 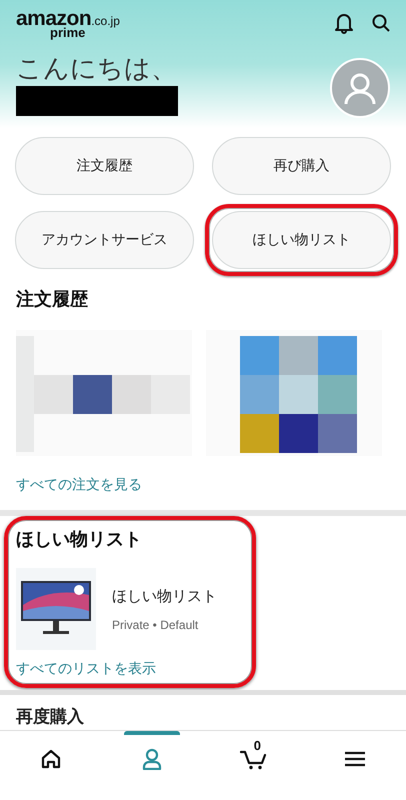 I want to click on view-all-orders-link: すべての注文を見る, so click(x=79, y=485).